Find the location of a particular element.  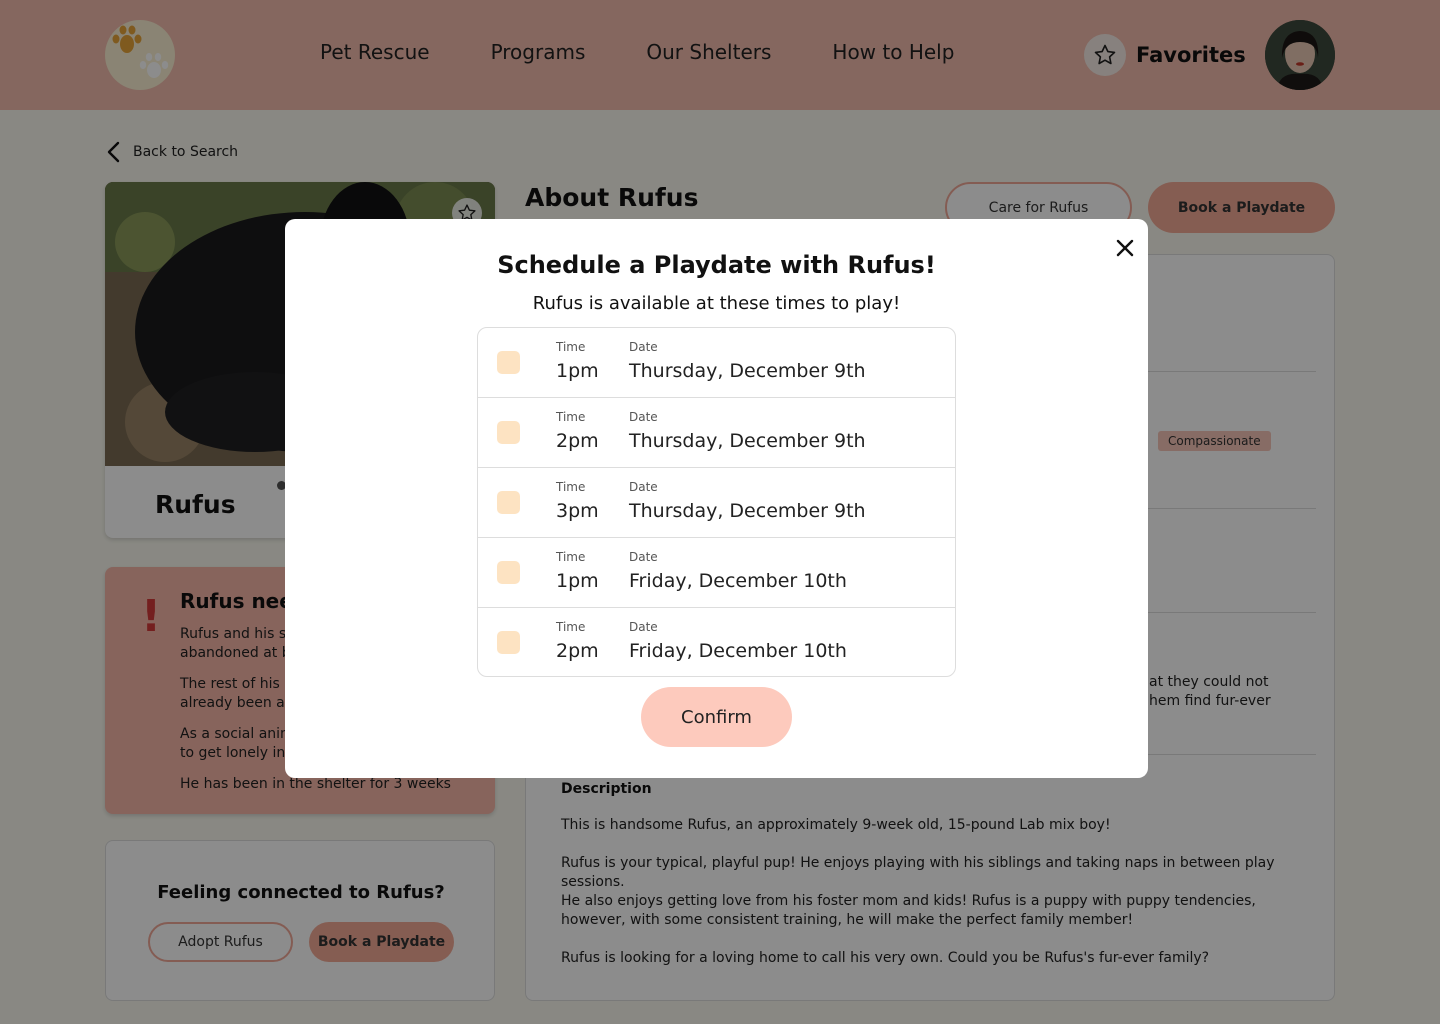

time-slot-row: Time Date 3pm Thursday, December 9th is located at coordinates (716, 503).